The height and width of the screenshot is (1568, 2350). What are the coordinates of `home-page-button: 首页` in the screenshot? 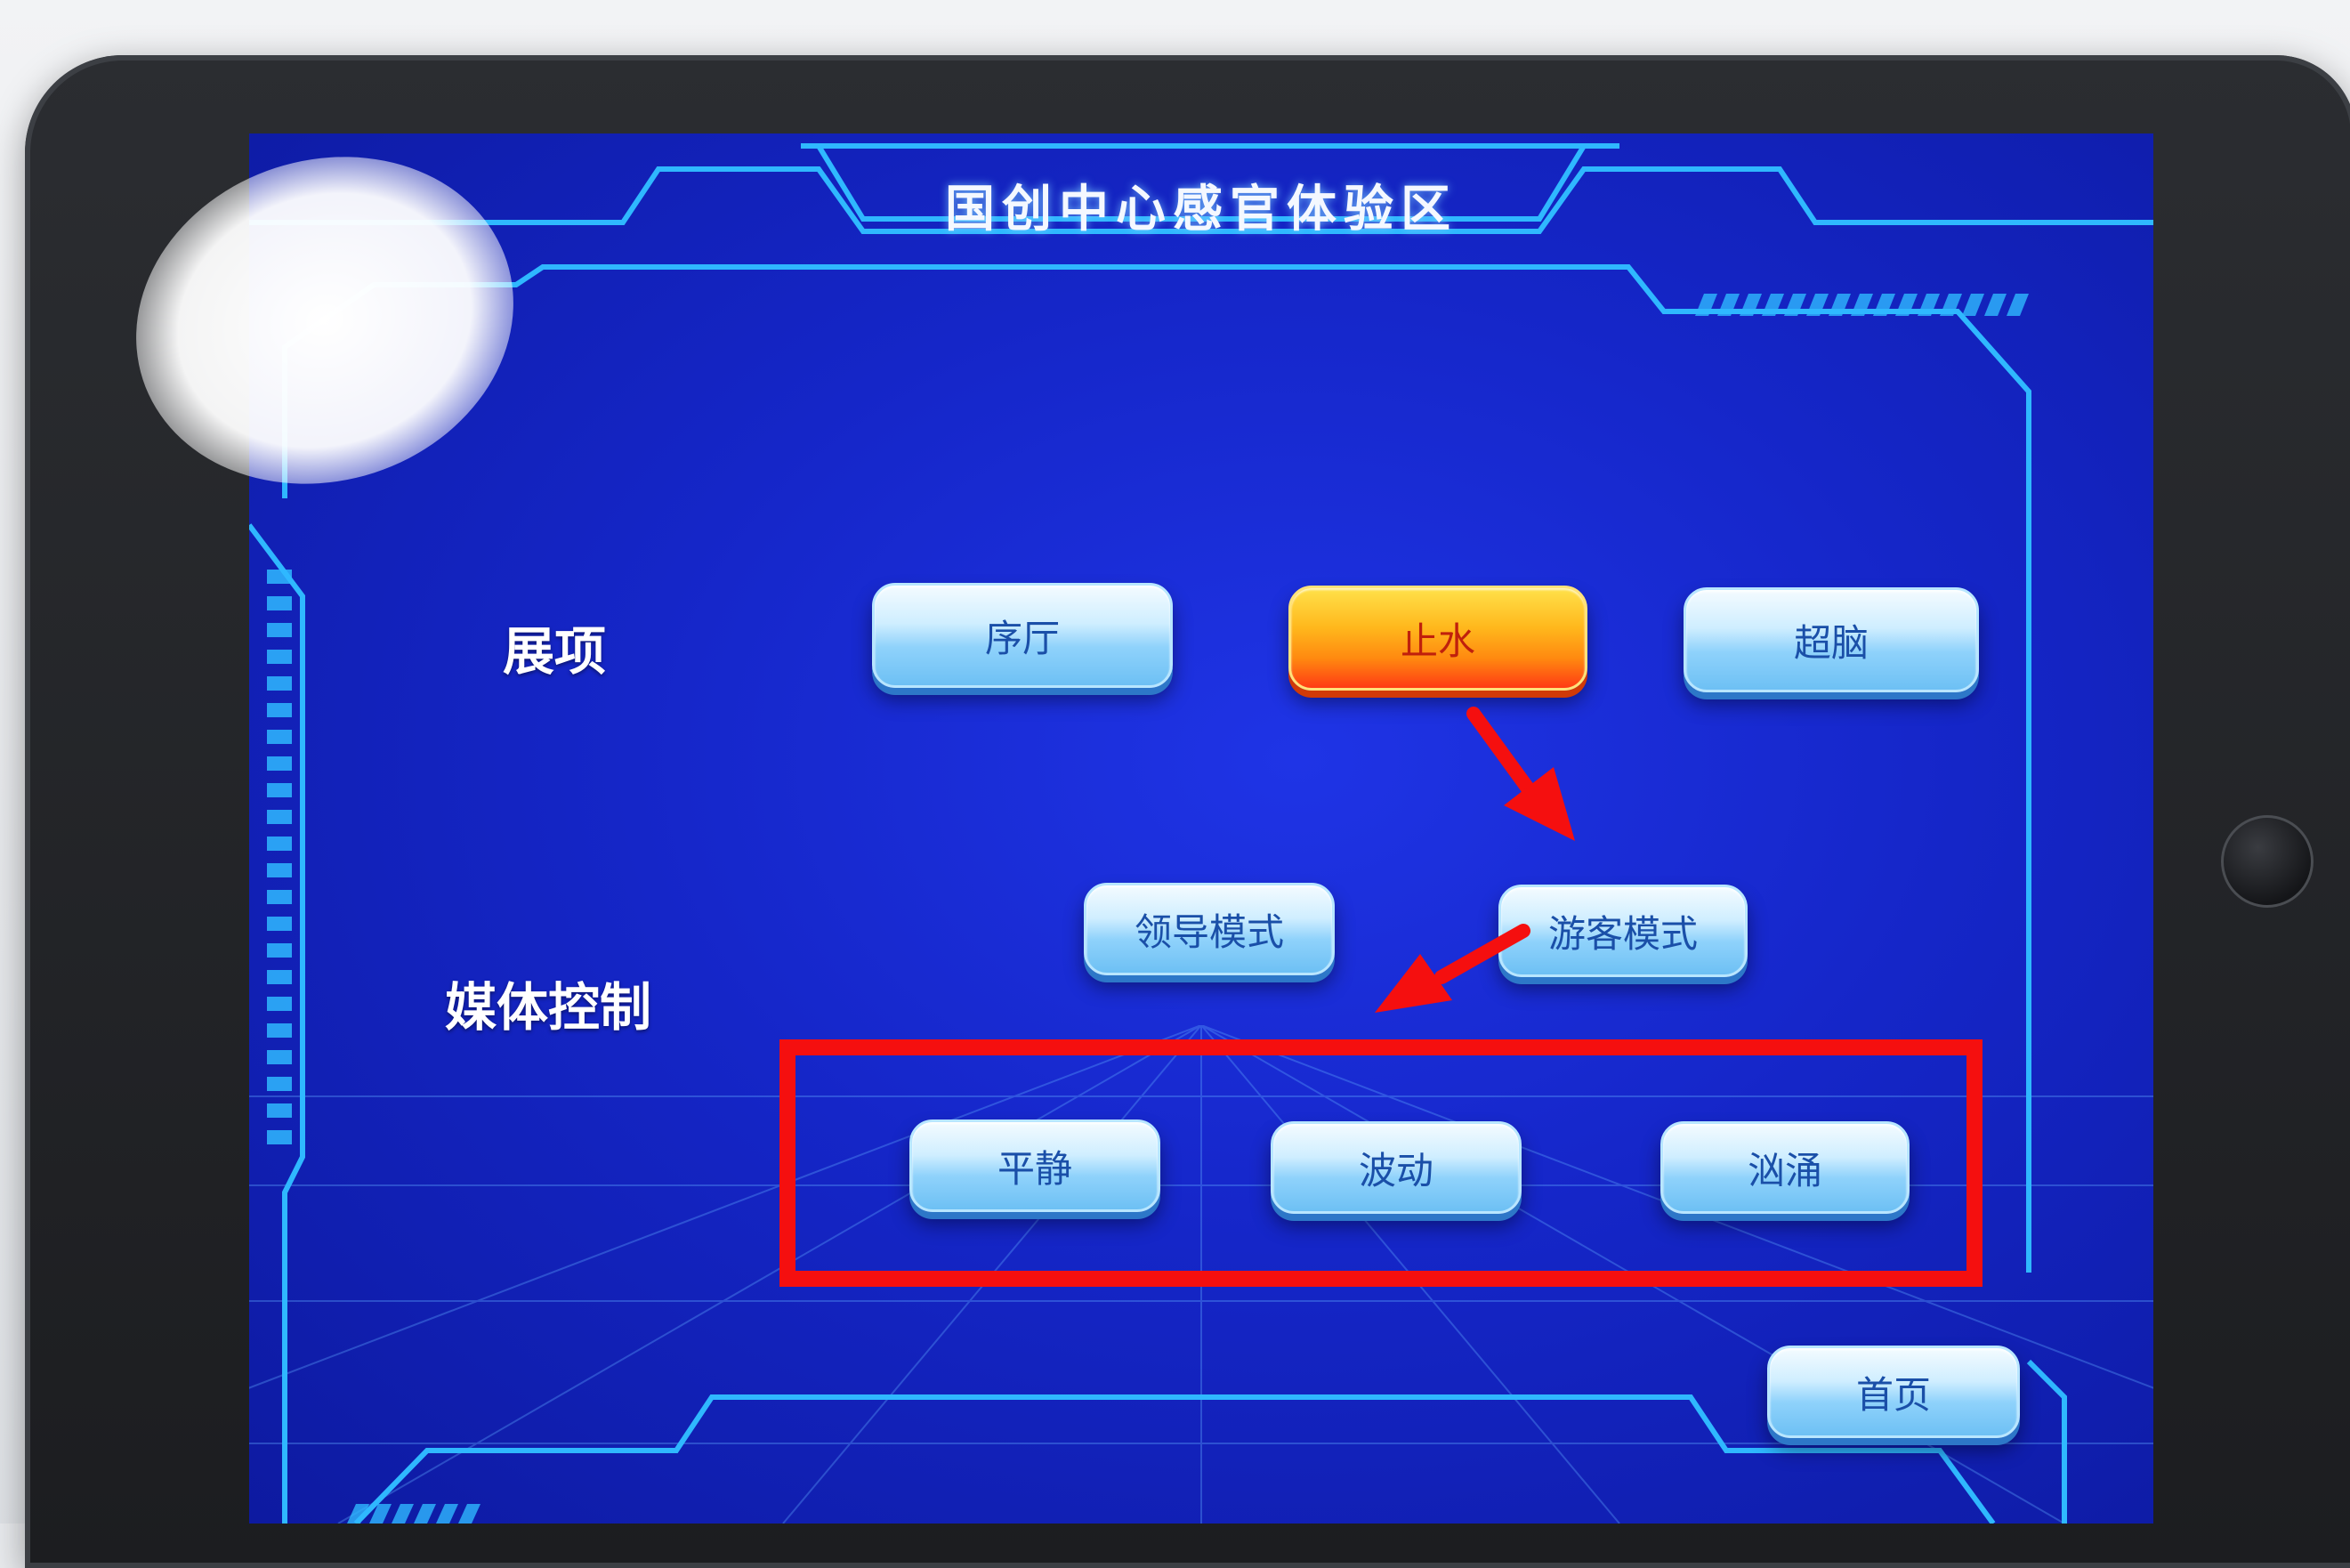 It's located at (1893, 1392).